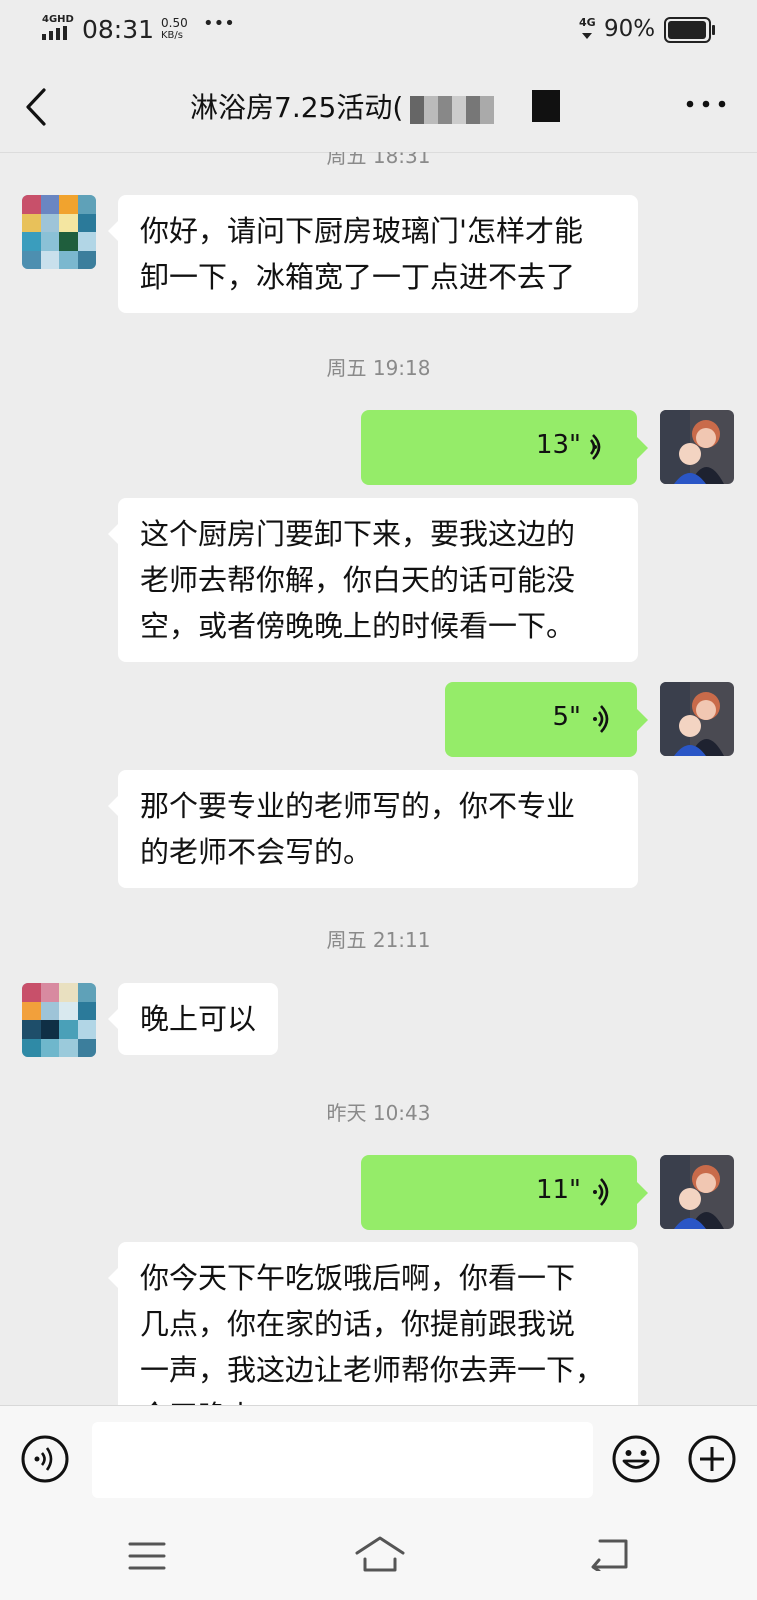  I want to click on message-line: 晚上可以, so click(198, 1019).